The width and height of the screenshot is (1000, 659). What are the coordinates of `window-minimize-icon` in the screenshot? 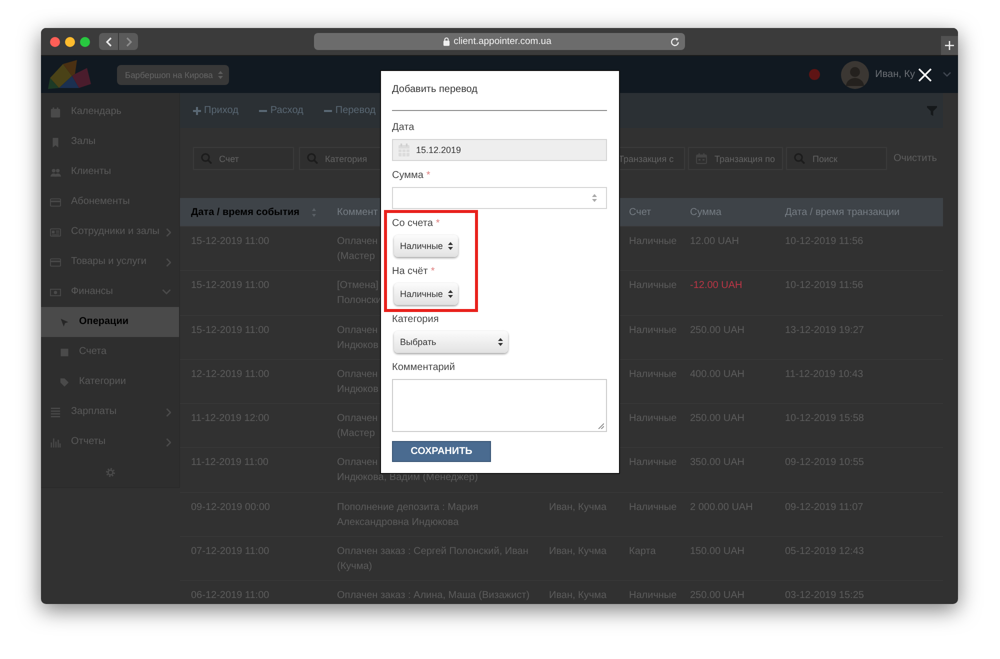 It's located at (70, 41).